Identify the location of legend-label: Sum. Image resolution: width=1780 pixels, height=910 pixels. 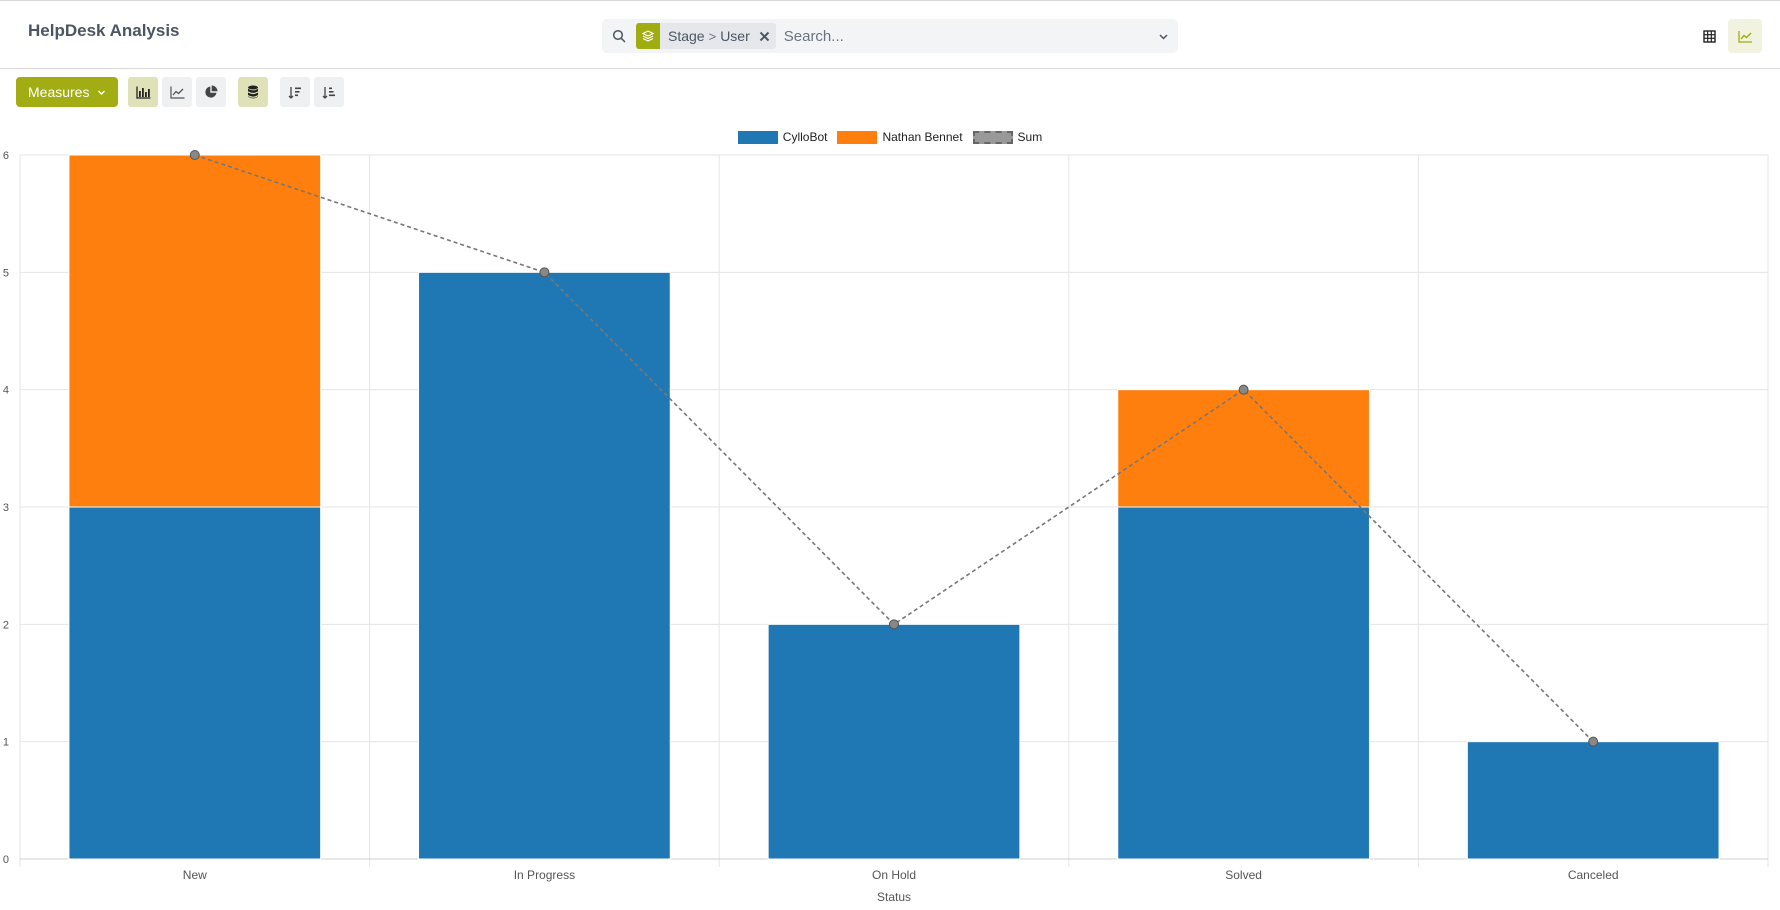
(1030, 137).